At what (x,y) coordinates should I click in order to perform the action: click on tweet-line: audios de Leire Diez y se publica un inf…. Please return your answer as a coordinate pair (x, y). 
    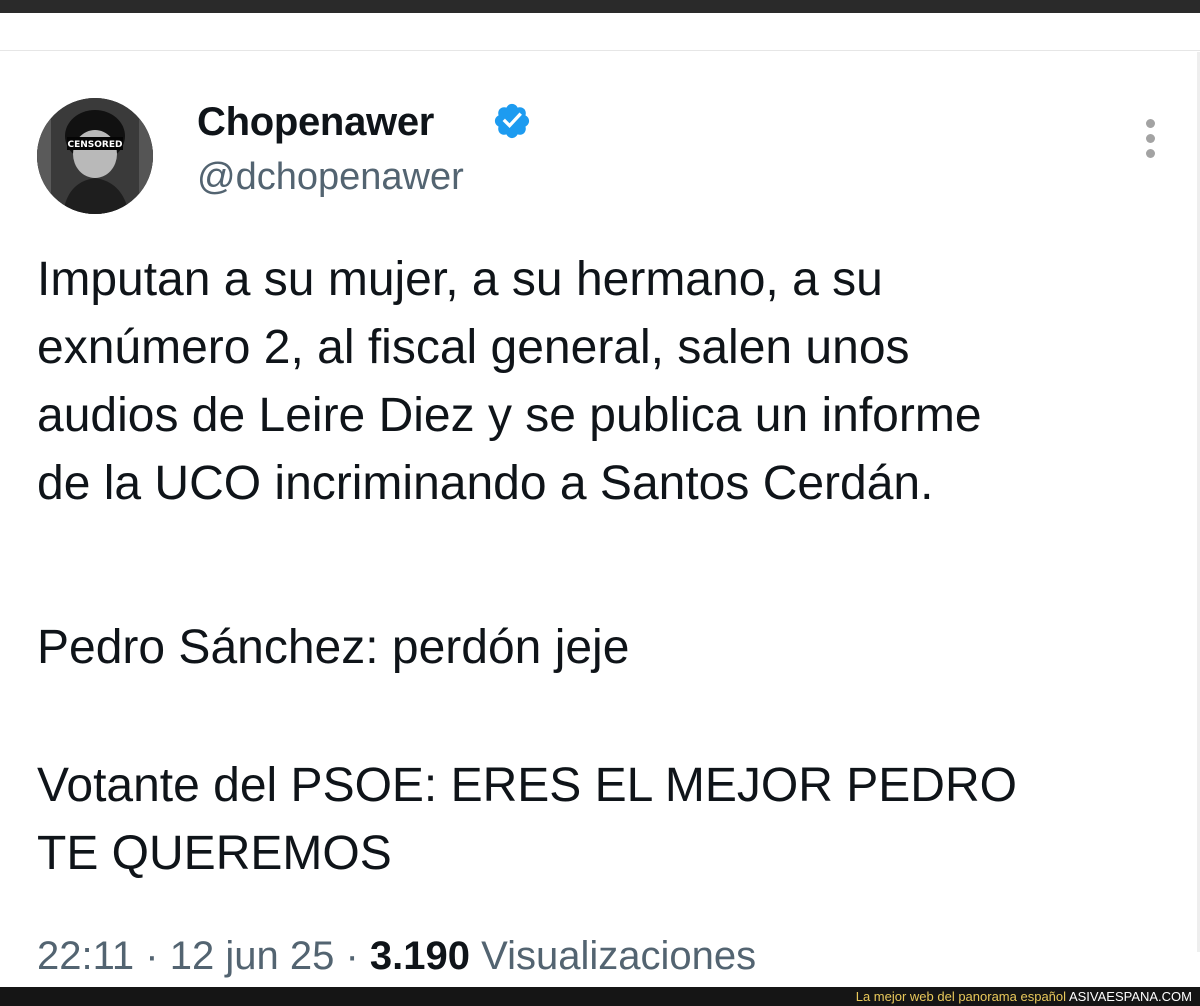
    Looking at the image, I should click on (509, 415).